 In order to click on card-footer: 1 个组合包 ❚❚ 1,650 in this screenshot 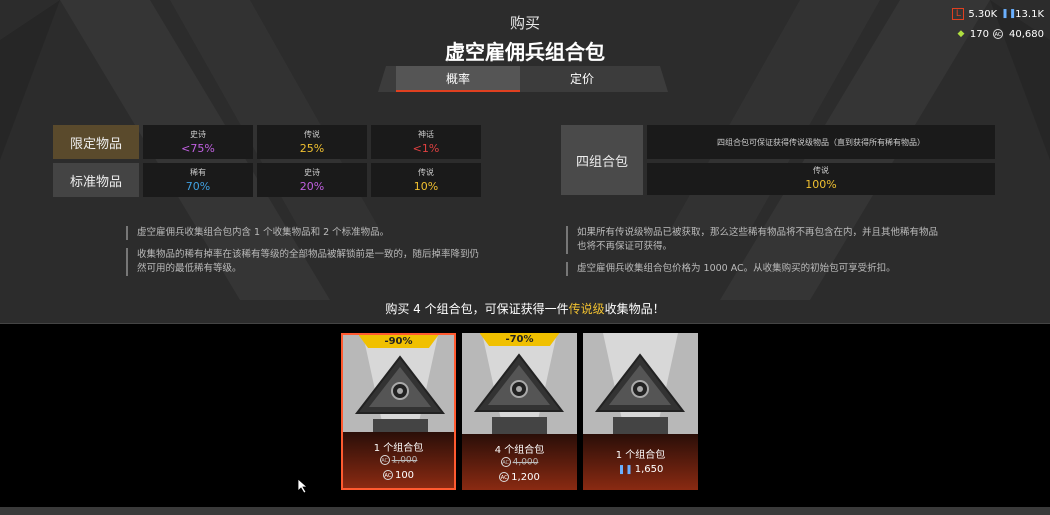, I will do `click(640, 462)`.